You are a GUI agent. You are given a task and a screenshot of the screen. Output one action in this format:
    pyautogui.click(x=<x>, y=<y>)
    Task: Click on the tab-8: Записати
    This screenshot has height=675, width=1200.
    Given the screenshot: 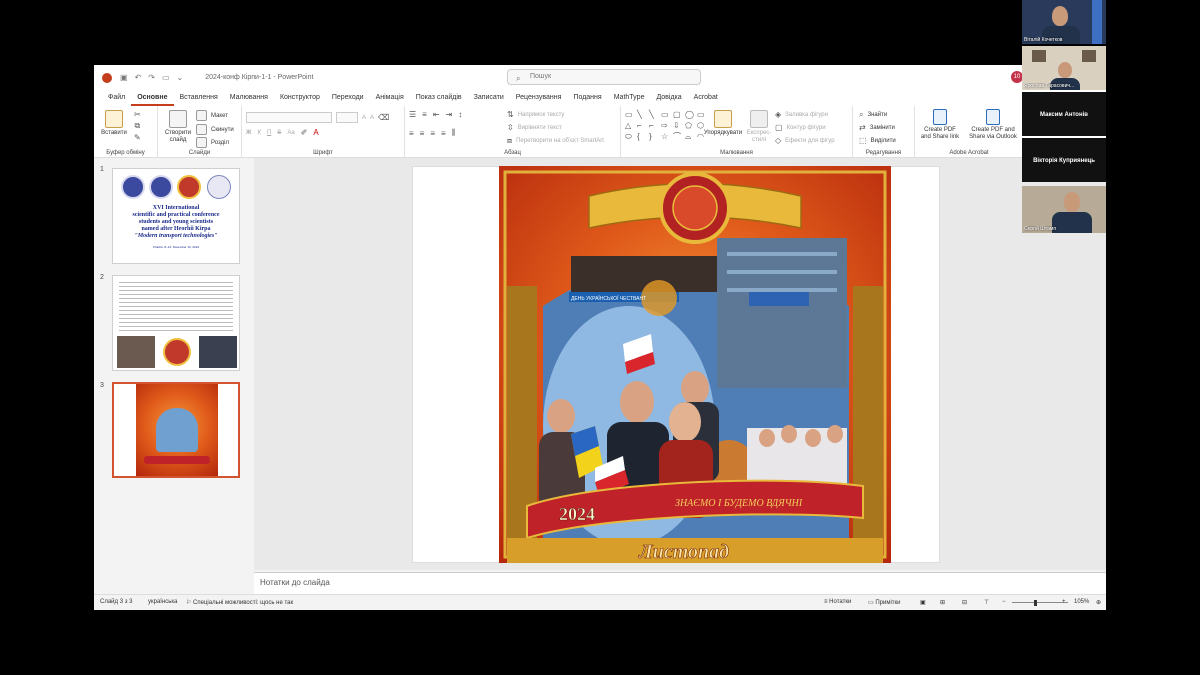 What is the action you would take?
    pyautogui.click(x=489, y=98)
    